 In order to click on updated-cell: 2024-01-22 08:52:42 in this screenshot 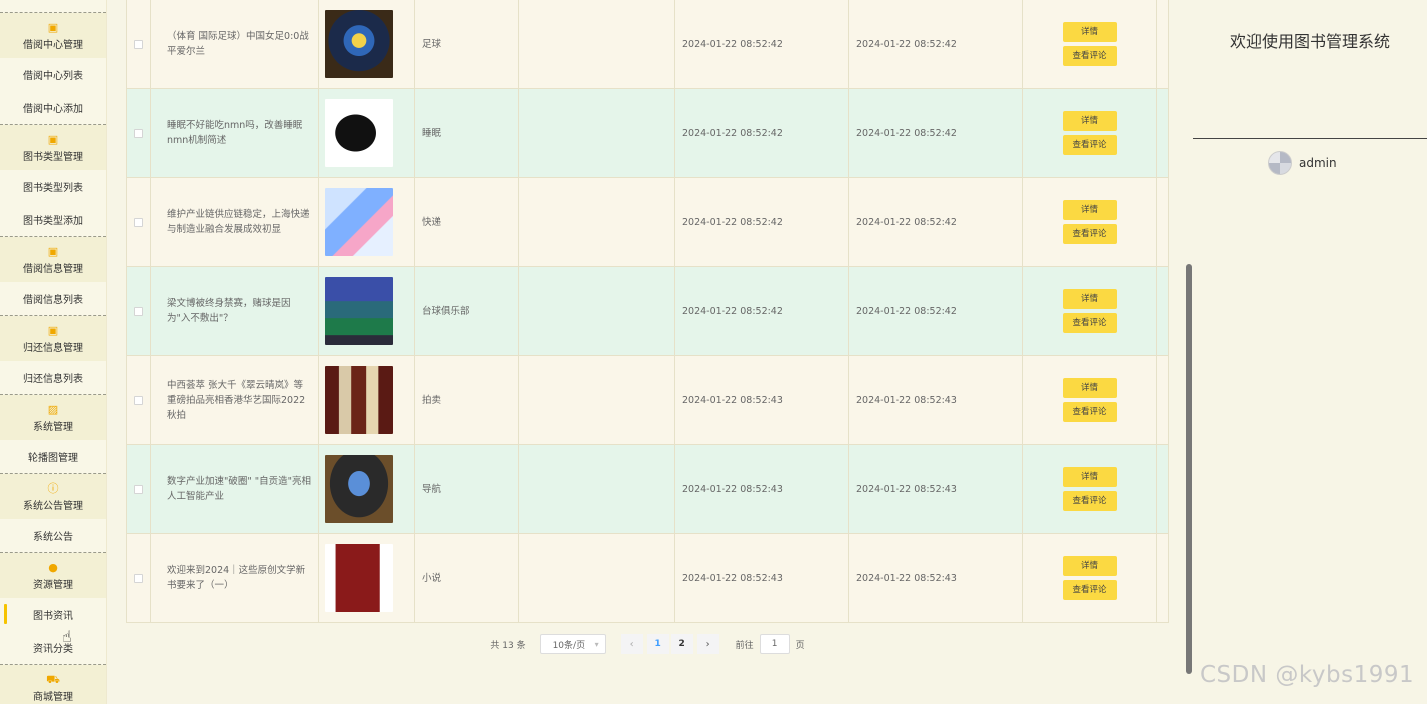, I will do `click(936, 133)`.